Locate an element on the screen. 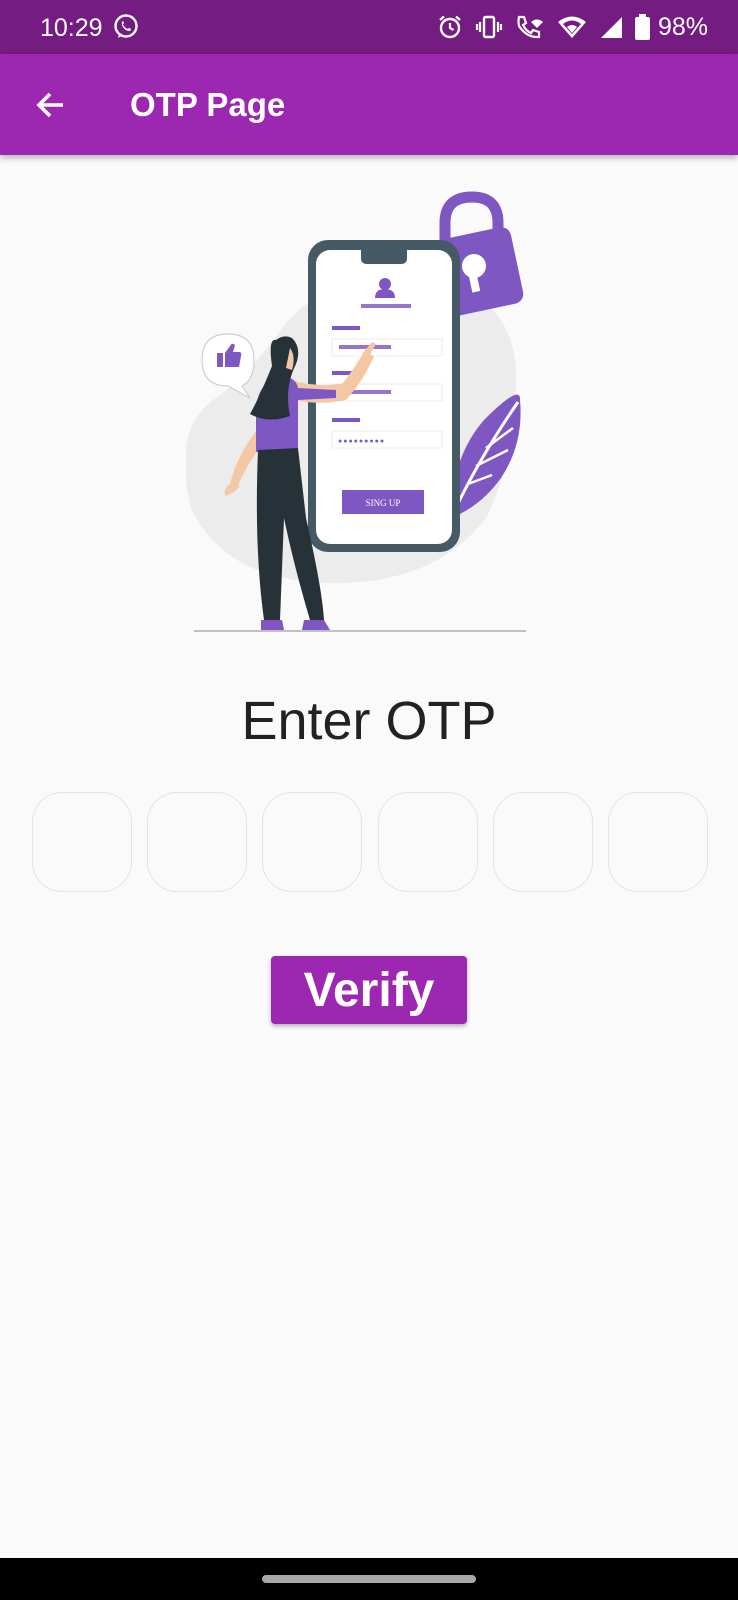 The height and width of the screenshot is (1600, 738). signup-illustration: ●●●●●●●●● SING UP is located at coordinates (356, 411).